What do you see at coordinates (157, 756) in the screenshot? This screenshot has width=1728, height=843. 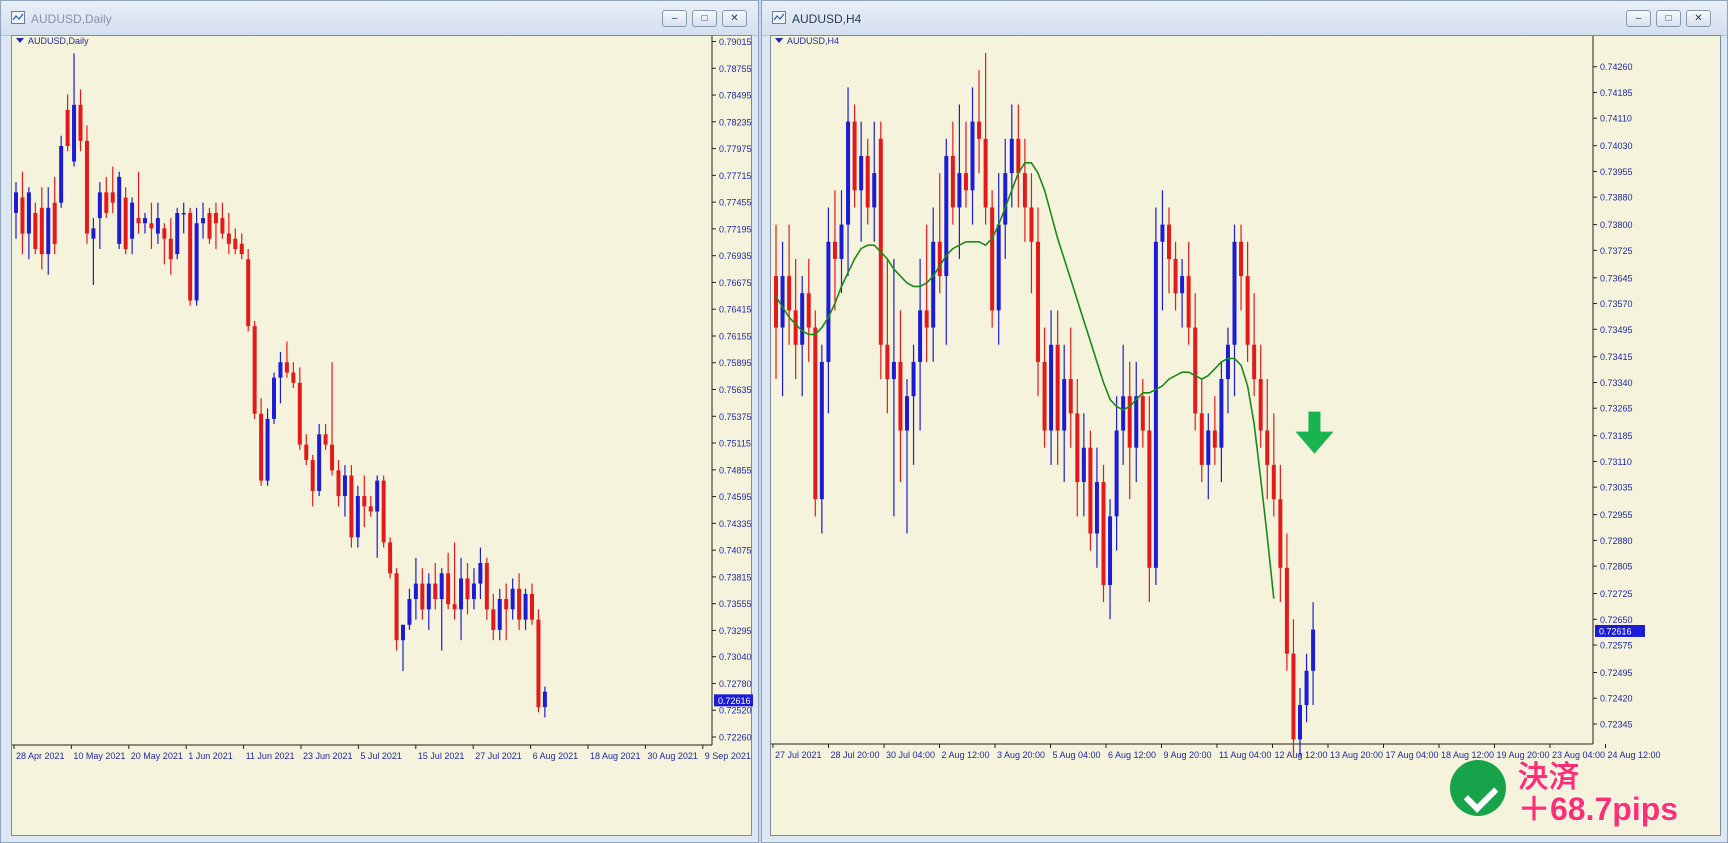 I see `x-tick-label: 20 May 2021` at bounding box center [157, 756].